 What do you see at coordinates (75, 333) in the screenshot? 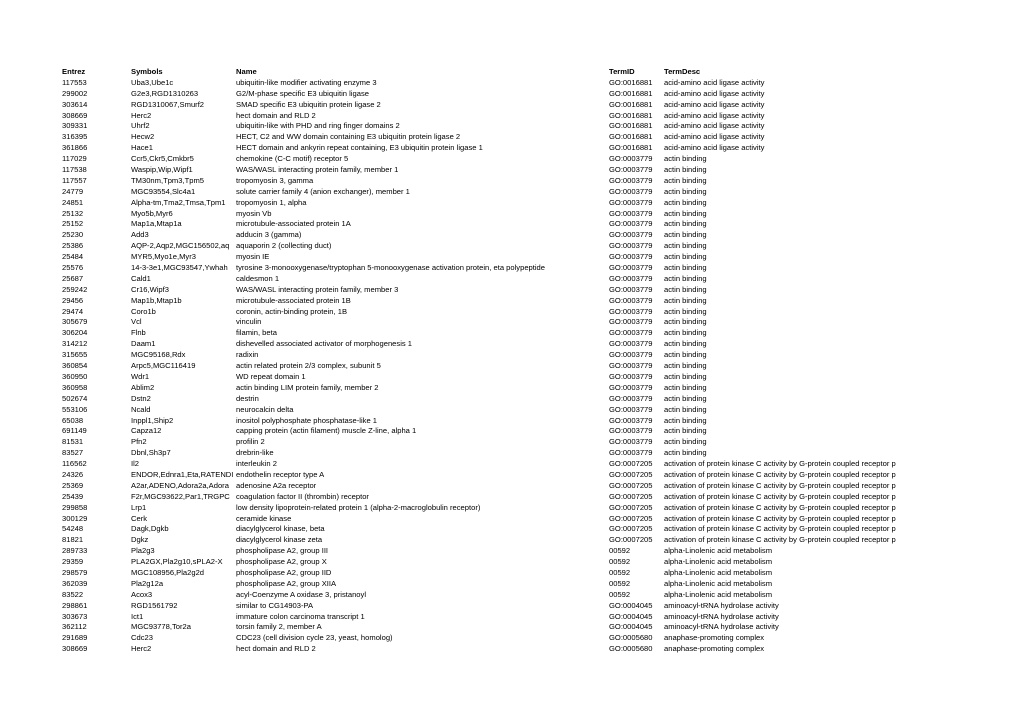
I see `cell-entrez: 306204` at bounding box center [75, 333].